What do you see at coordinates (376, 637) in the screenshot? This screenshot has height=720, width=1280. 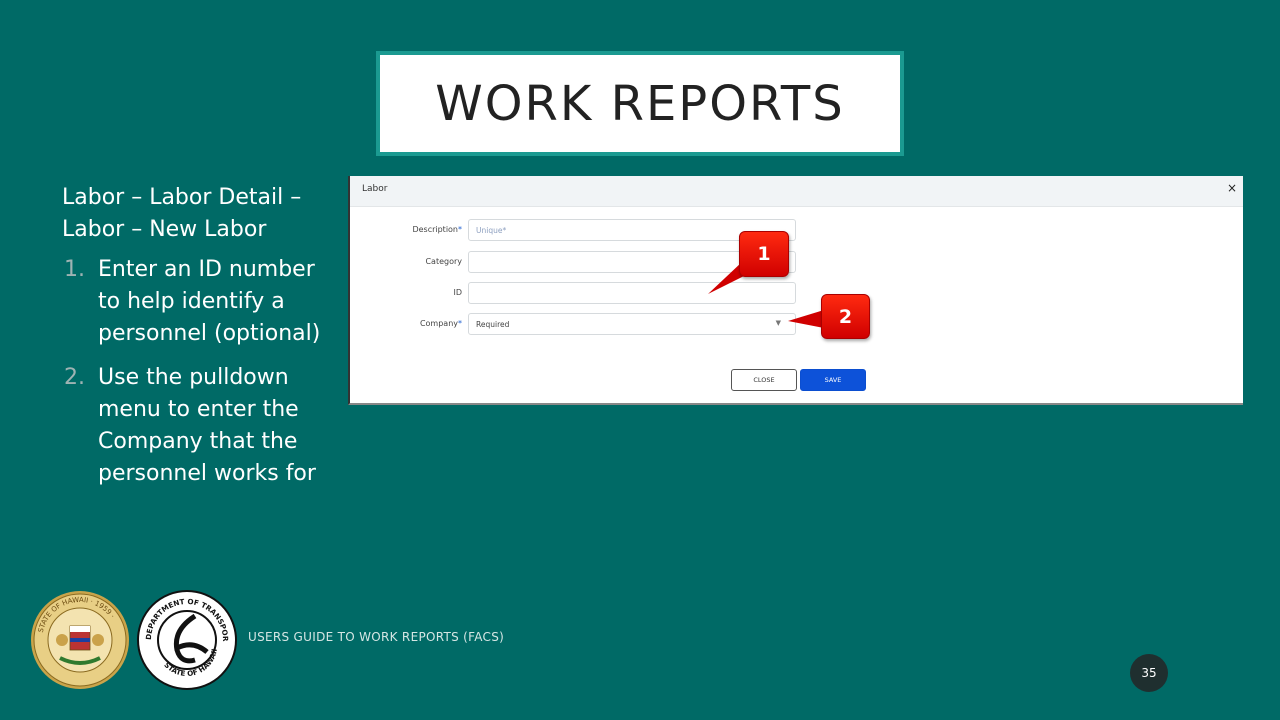 I see `footer-text: USERS GUIDE TO WORK REPORTS (FACS)` at bounding box center [376, 637].